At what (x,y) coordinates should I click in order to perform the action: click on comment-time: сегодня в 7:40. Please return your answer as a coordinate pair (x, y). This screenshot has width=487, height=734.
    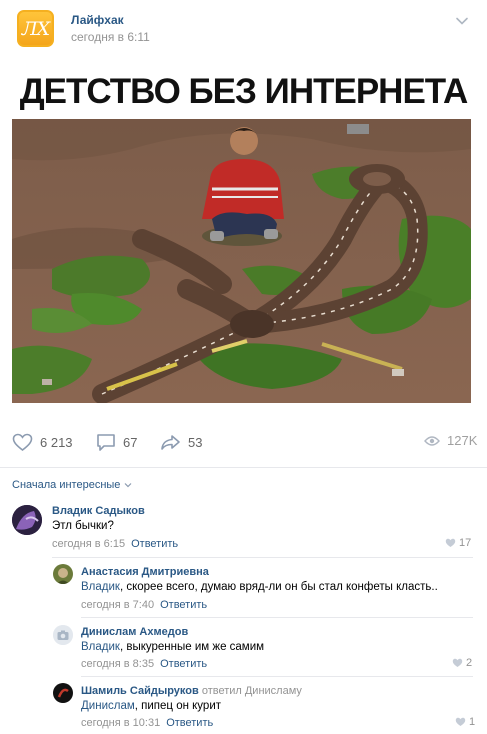
    Looking at the image, I should click on (117, 605).